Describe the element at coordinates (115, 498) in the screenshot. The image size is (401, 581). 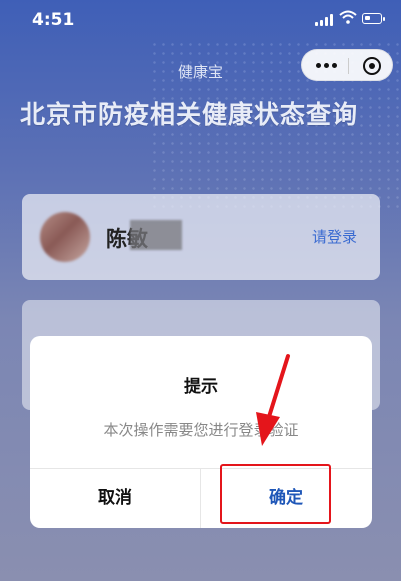
I see `cancel-button: 取消` at that location.